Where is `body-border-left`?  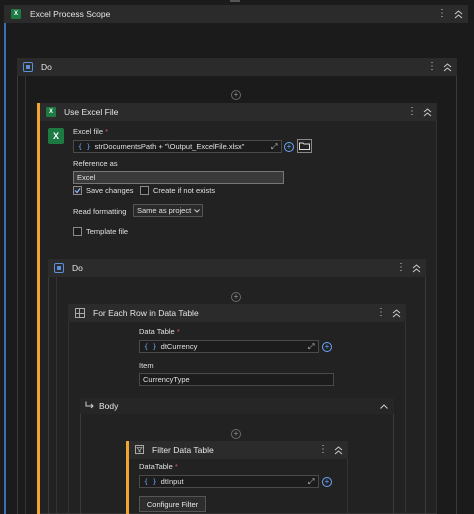 body-border-left is located at coordinates (80, 464).